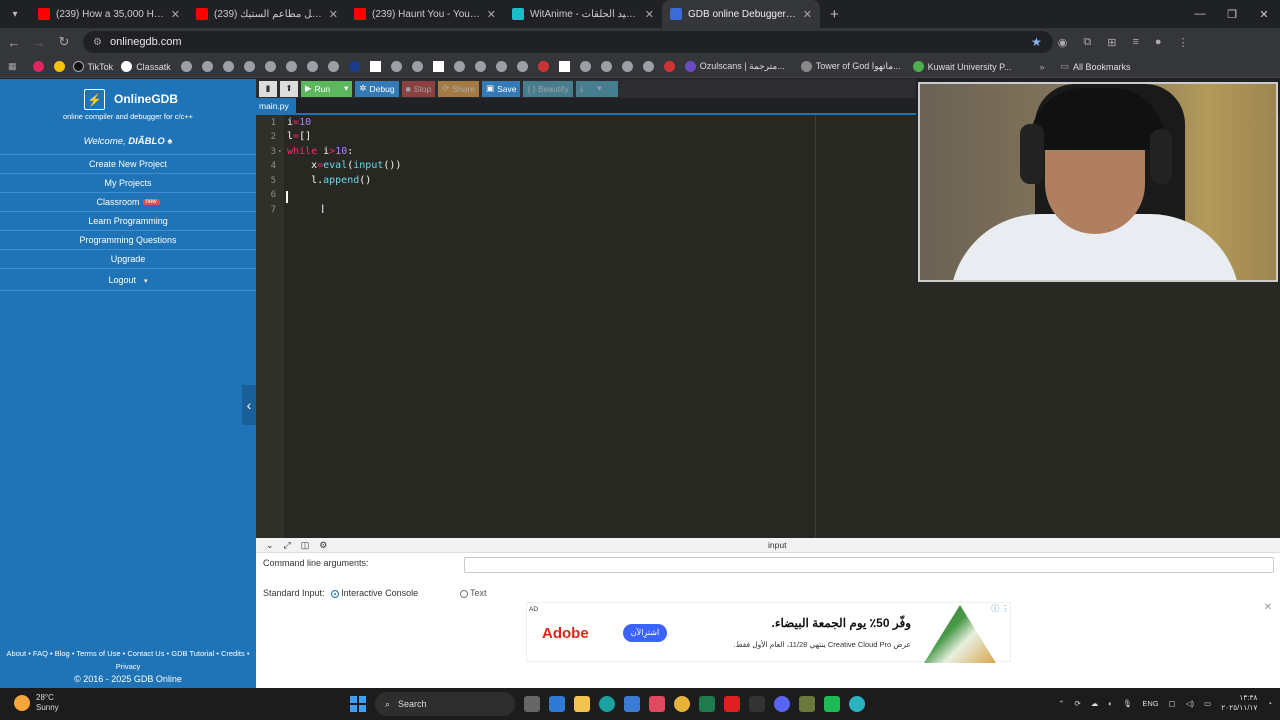  I want to click on all-bookmarks: ▭ All Bookmarks, so click(1096, 66).